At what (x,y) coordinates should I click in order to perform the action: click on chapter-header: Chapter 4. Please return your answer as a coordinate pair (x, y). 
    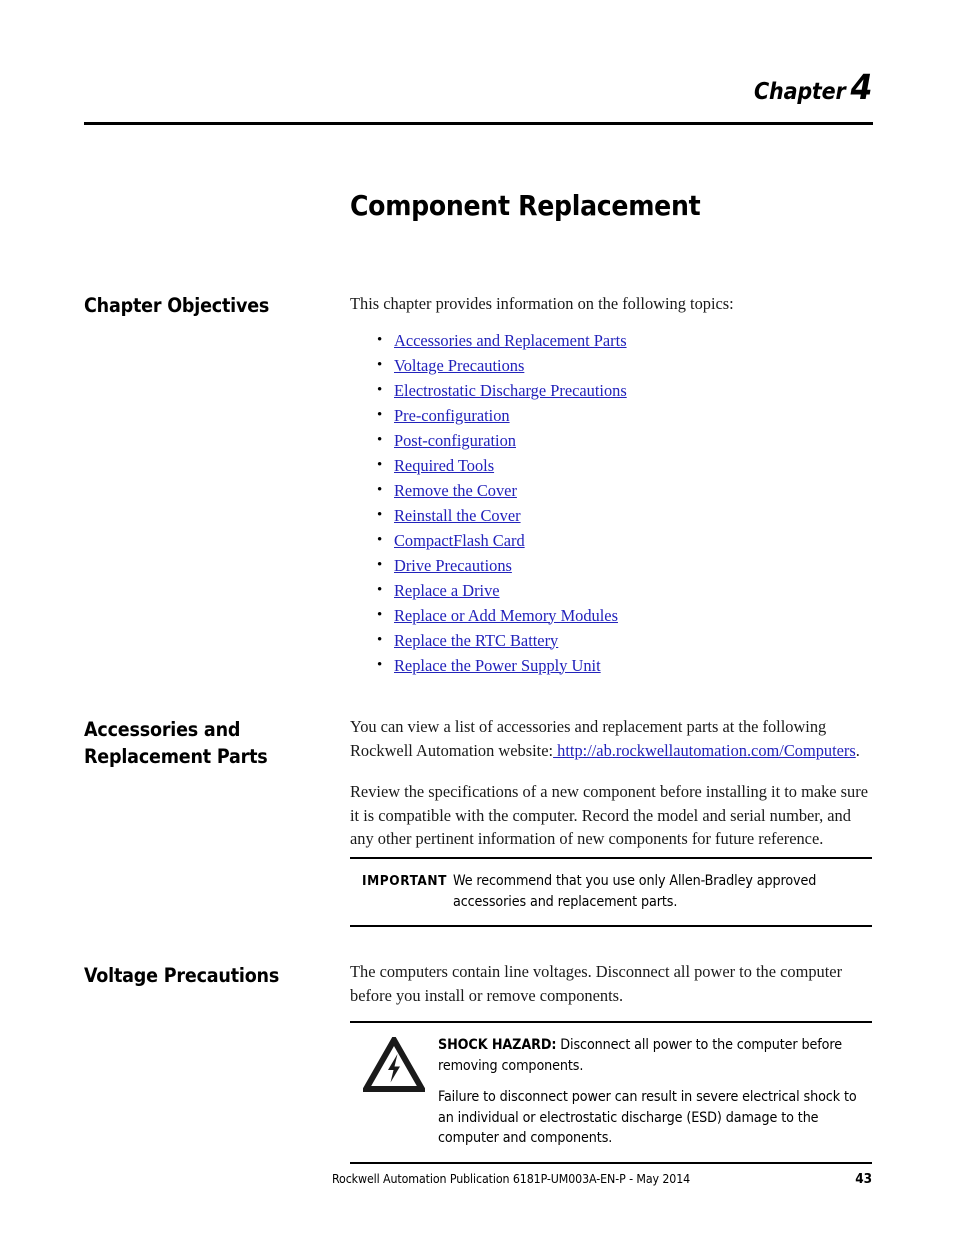
    Looking at the image, I should click on (478, 88).